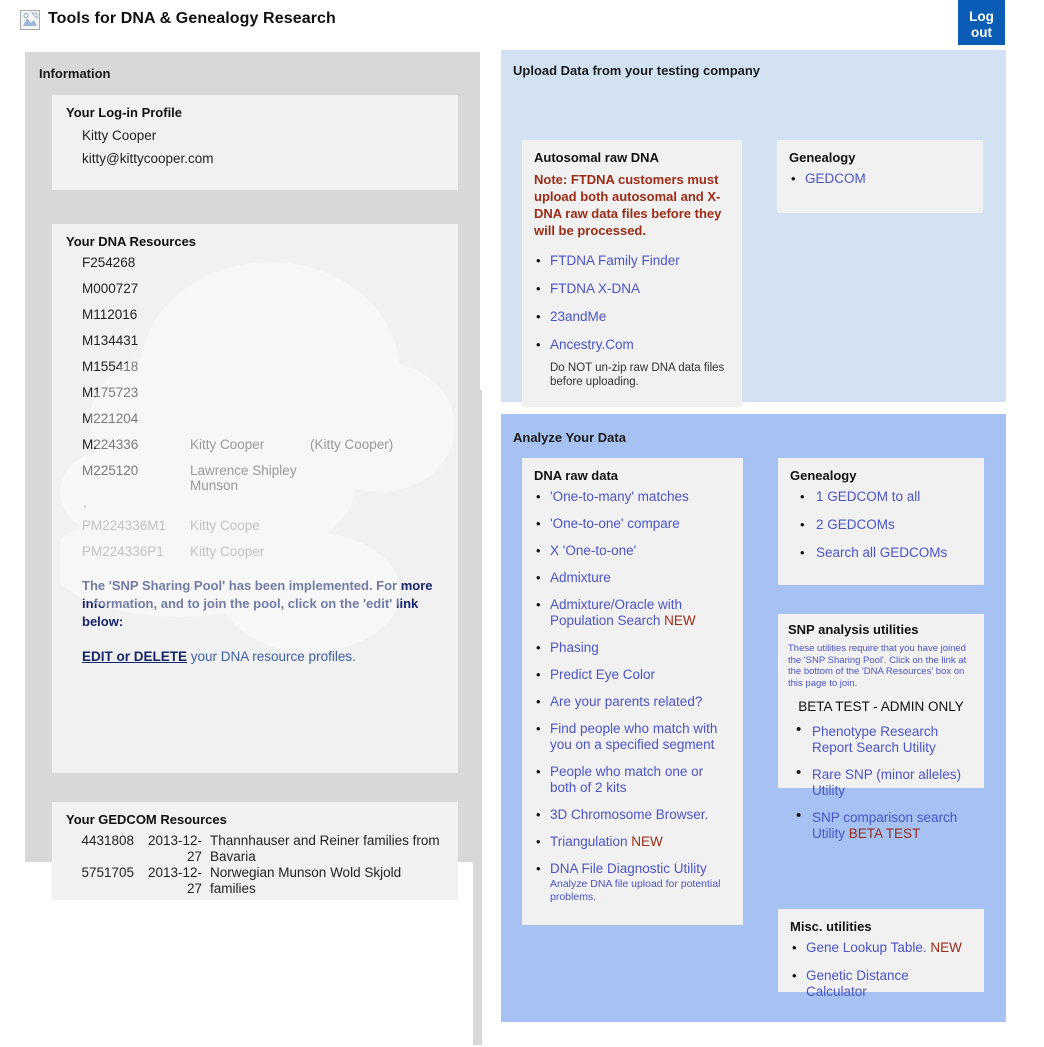  Describe the element at coordinates (119, 135) in the screenshot. I see `login-profile-name: Kitty Cooper` at that location.